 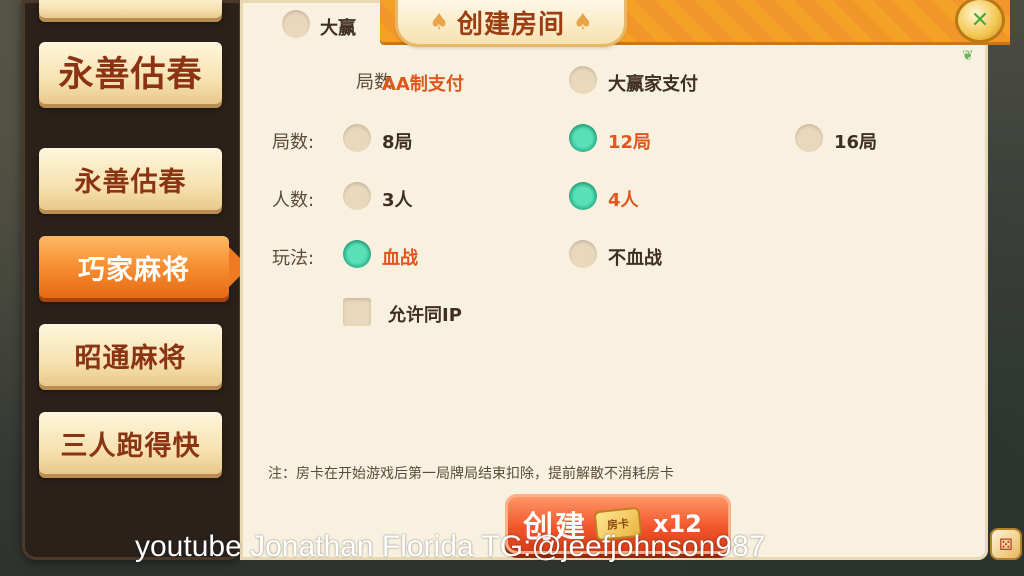 What do you see at coordinates (653, 83) in the screenshot?
I see `pay-option-winner: 大赢家支付` at bounding box center [653, 83].